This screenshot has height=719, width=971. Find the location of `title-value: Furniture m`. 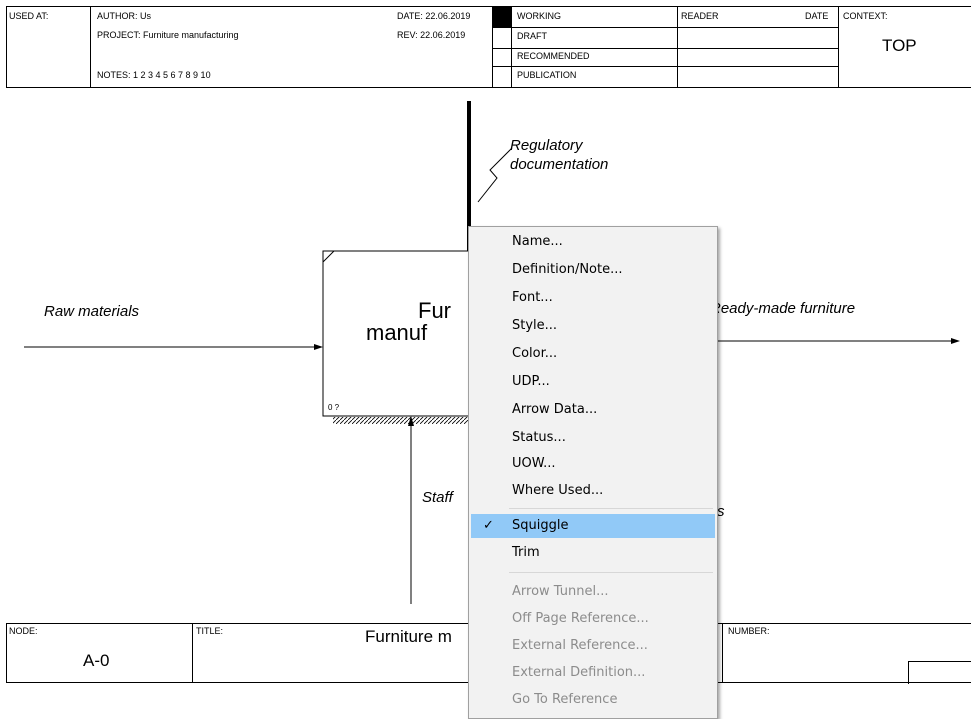

title-value: Furniture m is located at coordinates (408, 636).